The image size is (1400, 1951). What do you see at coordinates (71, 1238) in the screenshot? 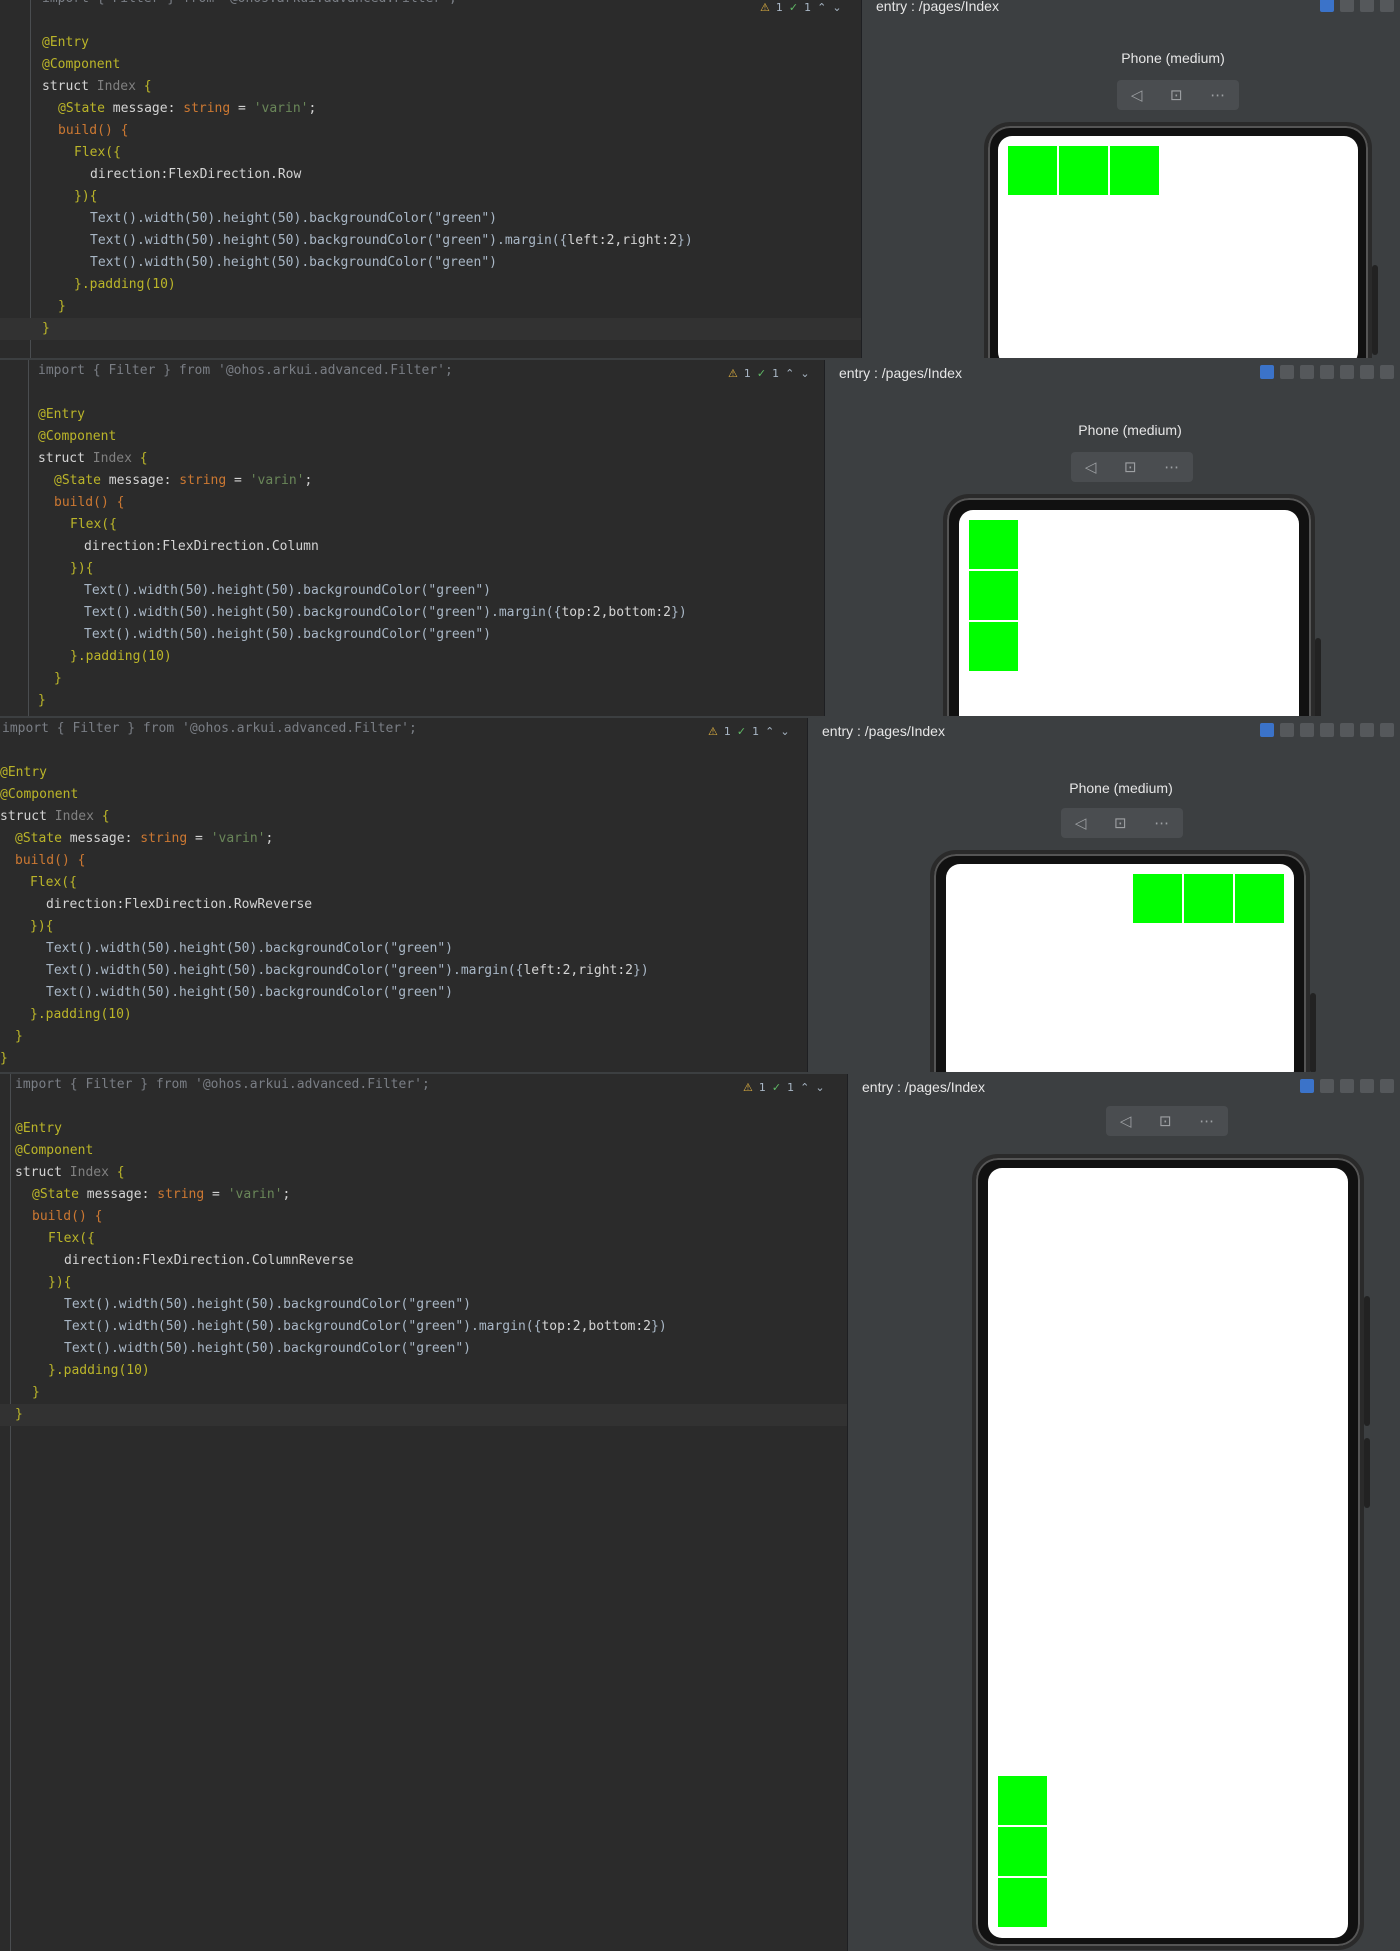
I see `flex-open: Flex({` at bounding box center [71, 1238].